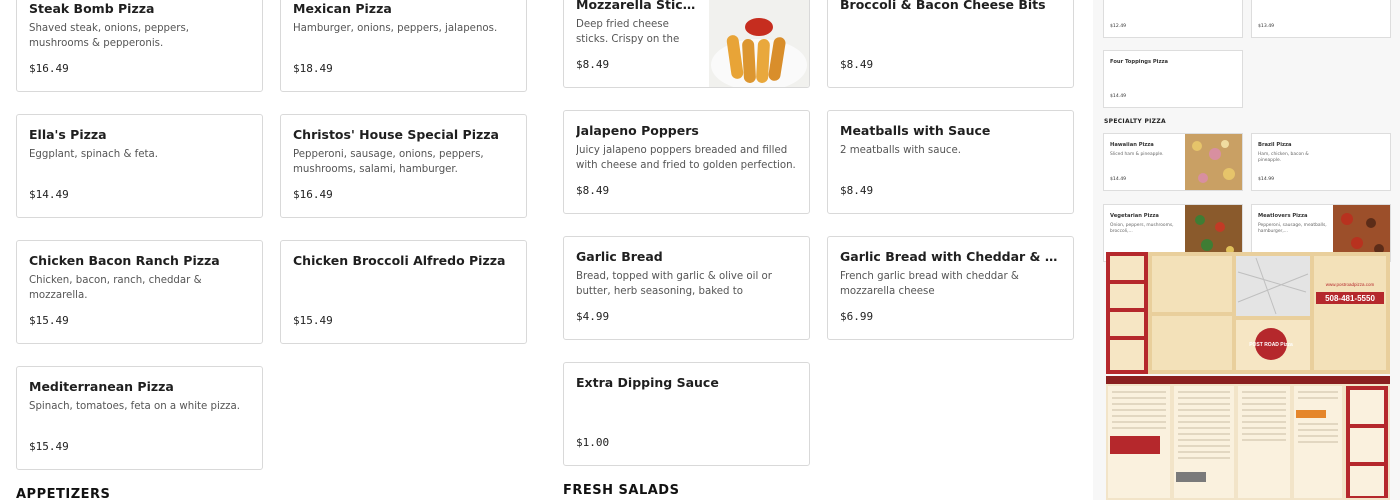  What do you see at coordinates (1173, 79) in the screenshot?
I see `mini-menu-card: Four Toppings Pizza $14.49` at bounding box center [1173, 79].